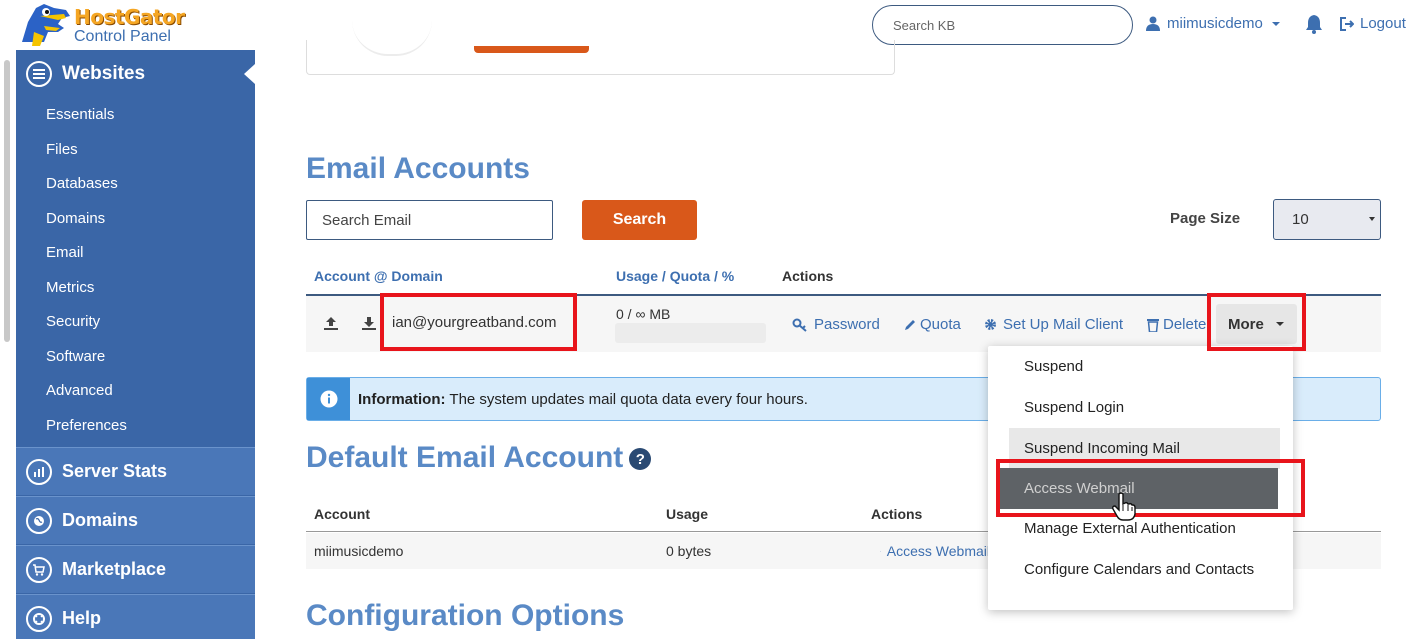 The height and width of the screenshot is (639, 1428). Describe the element at coordinates (39, 569) in the screenshot. I see `cart-icon` at that location.